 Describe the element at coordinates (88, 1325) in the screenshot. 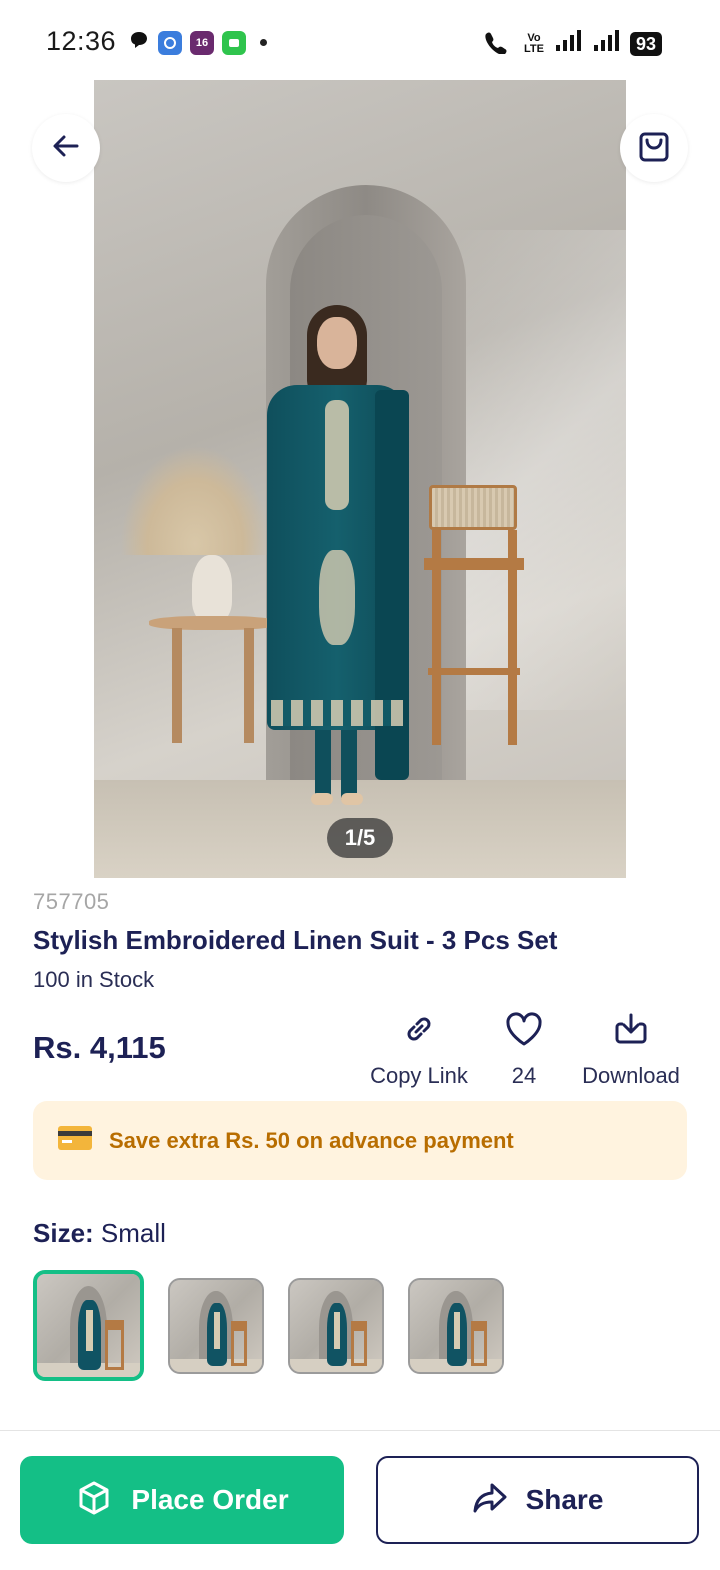

I see `variant-thumbnail-selected` at that location.